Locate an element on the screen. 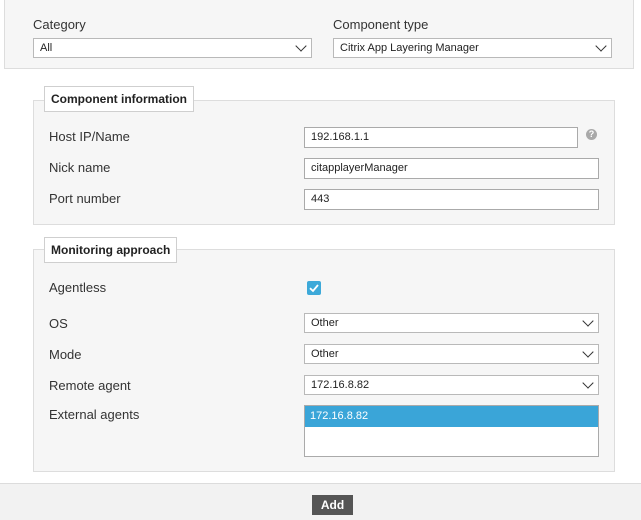 This screenshot has width=641, height=520. component-information-title: Component information is located at coordinates (119, 99).